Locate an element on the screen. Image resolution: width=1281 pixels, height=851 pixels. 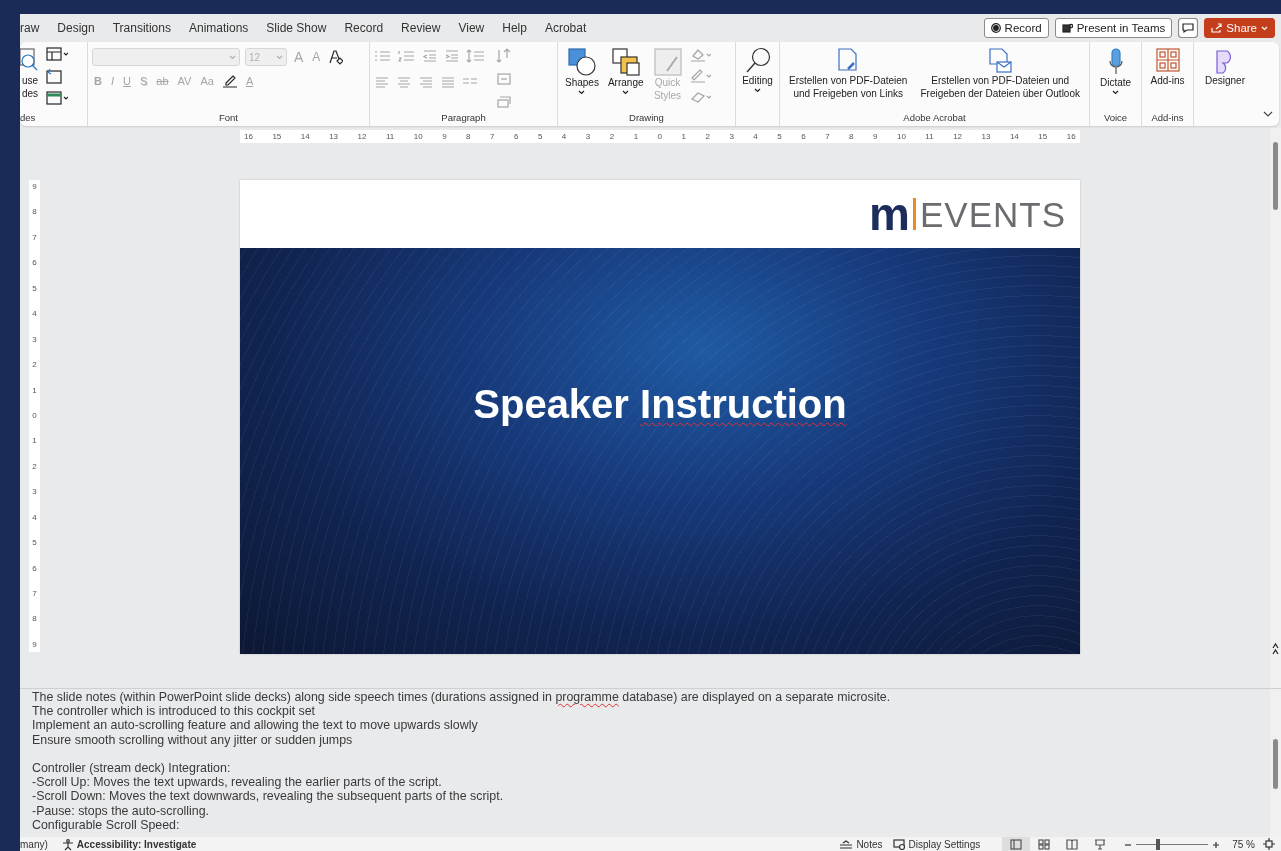
group-label: Paragraph is located at coordinates (463, 118).